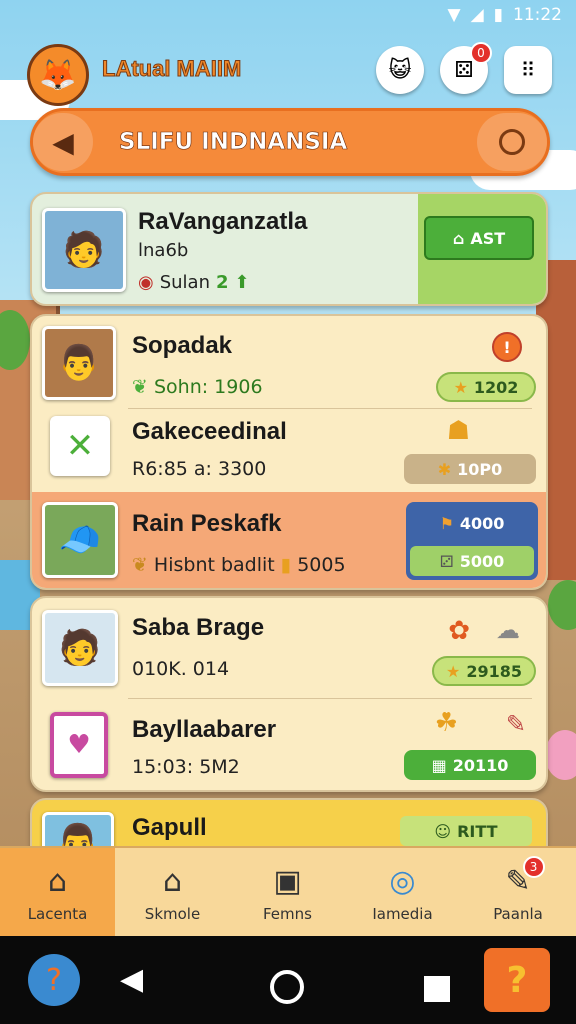 This screenshot has height=1024, width=576. What do you see at coordinates (131, 979) in the screenshot?
I see `back-nav-icon: ◀` at bounding box center [131, 979].